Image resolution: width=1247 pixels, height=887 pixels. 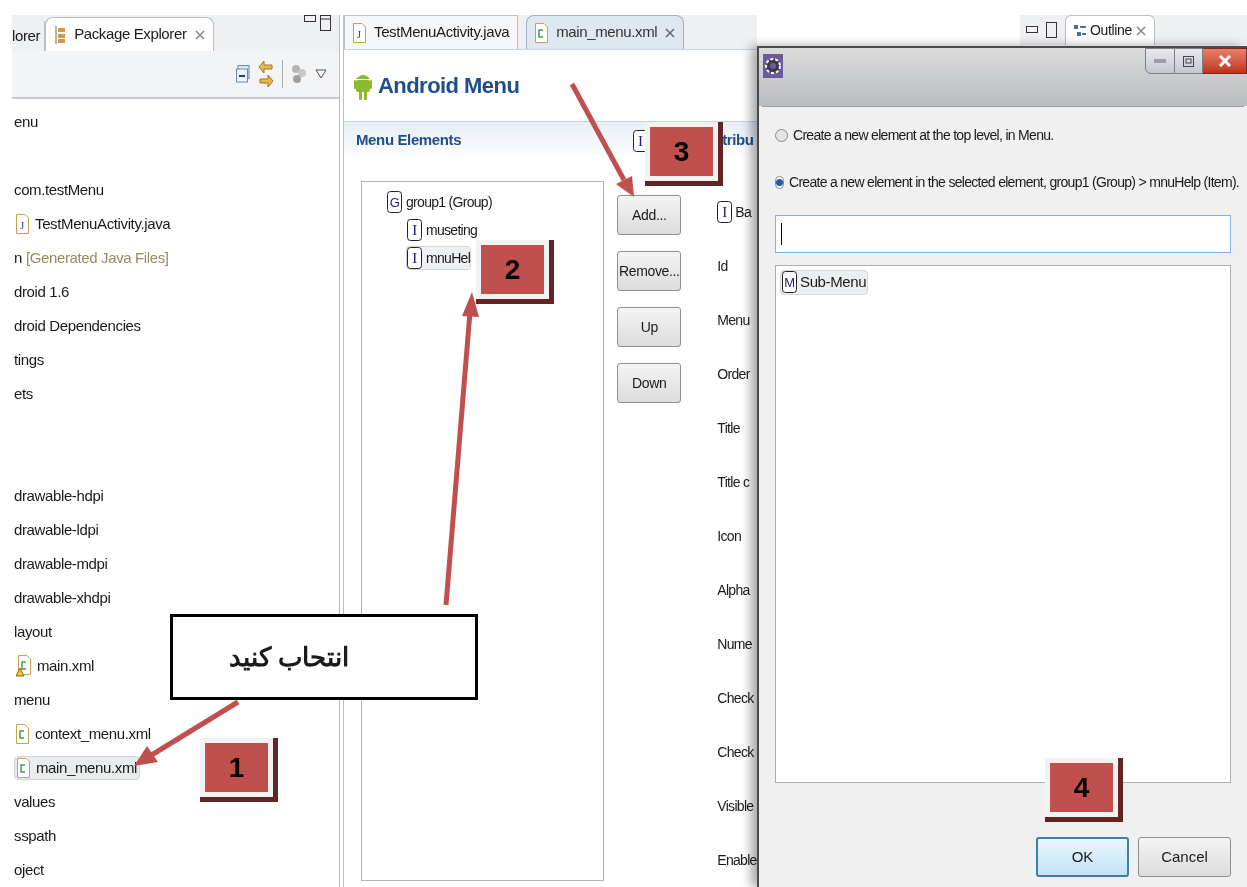 What do you see at coordinates (239, 770) in the screenshot?
I see `number-marker: 1` at bounding box center [239, 770].